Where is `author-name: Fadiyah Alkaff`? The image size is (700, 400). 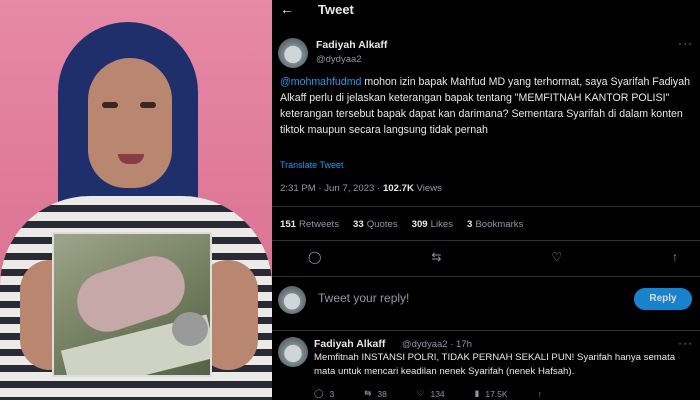 author-name: Fadiyah Alkaff is located at coordinates (351, 45).